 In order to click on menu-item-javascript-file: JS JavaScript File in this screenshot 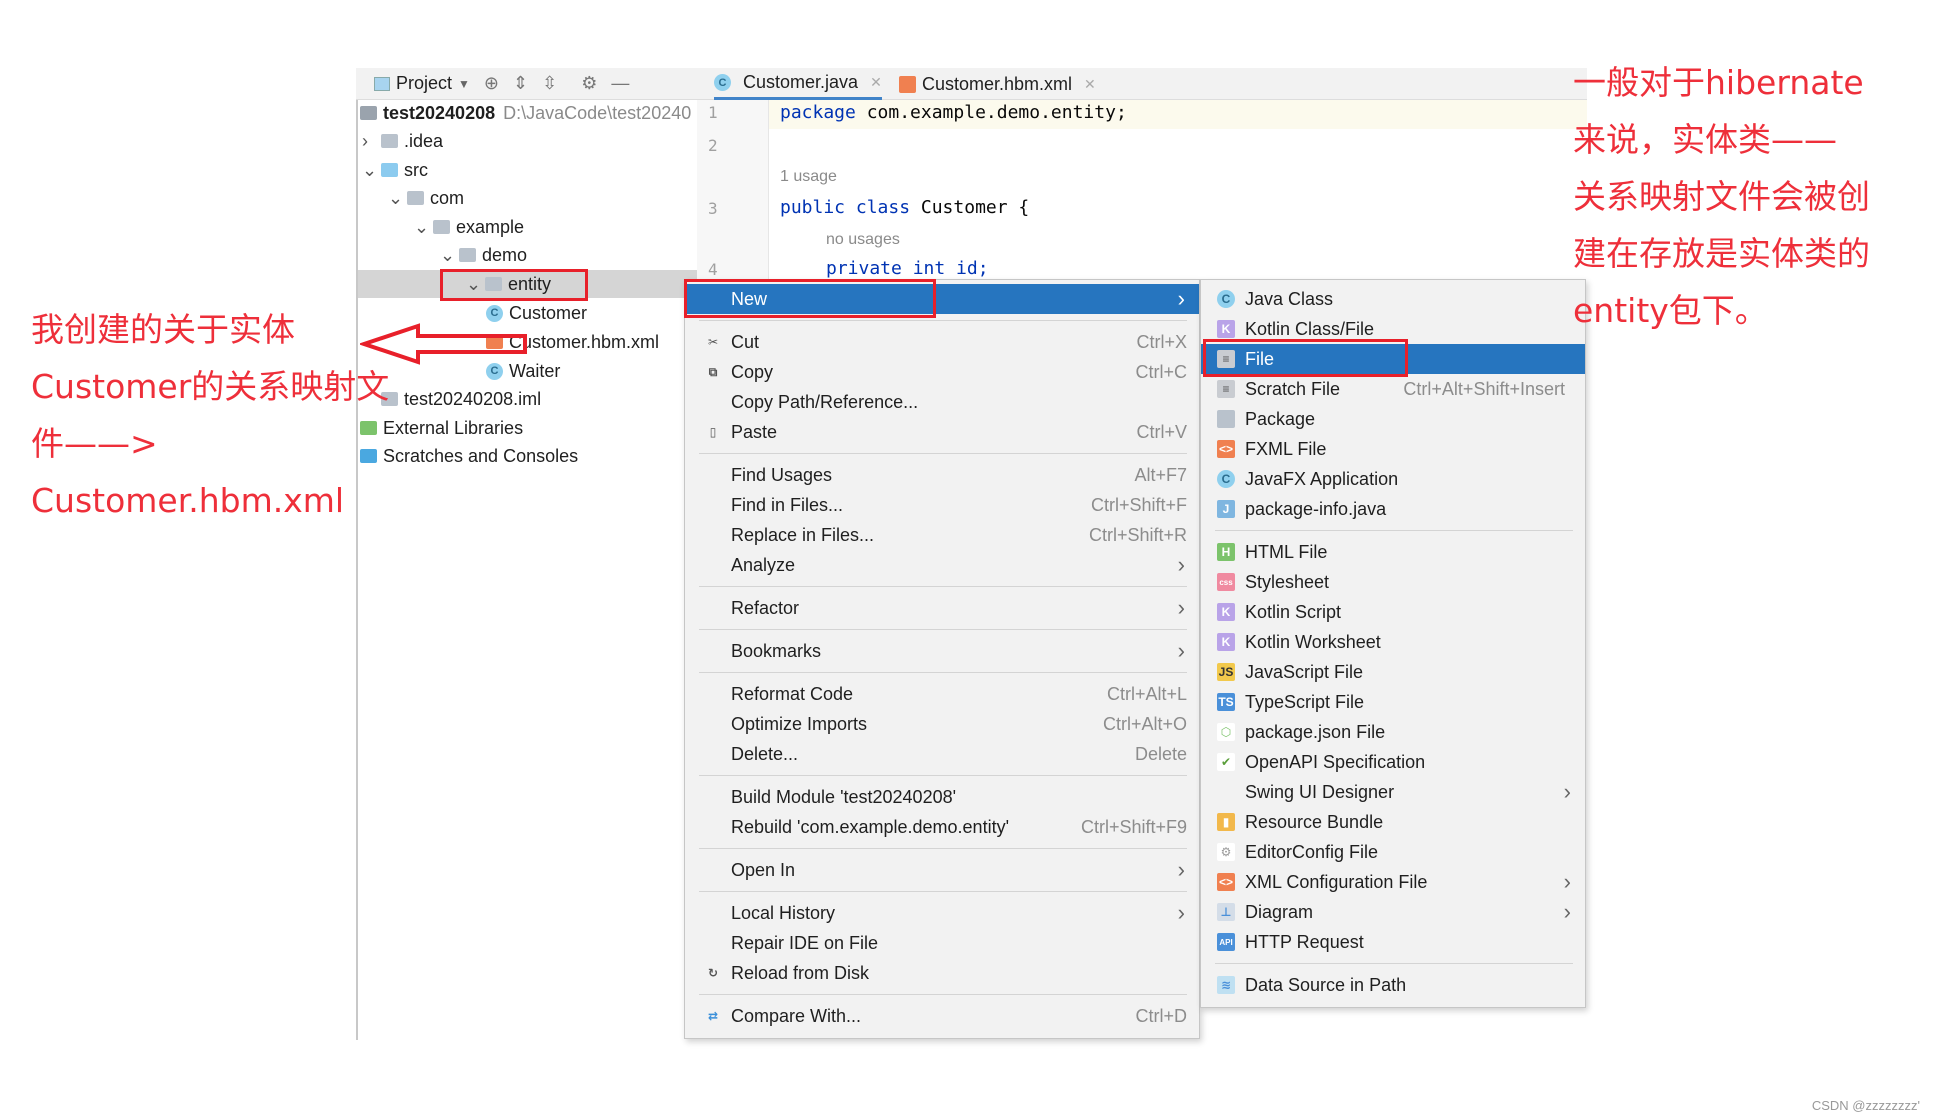, I will do `click(1393, 672)`.